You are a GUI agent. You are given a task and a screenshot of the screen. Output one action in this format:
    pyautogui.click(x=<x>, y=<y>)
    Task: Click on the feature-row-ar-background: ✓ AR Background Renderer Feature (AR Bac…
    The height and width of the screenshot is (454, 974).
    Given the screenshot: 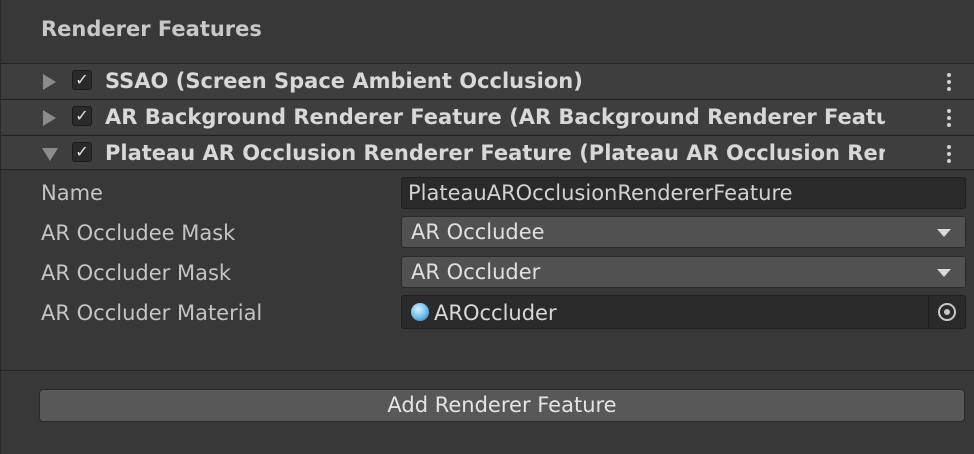 What is the action you would take?
    pyautogui.click(x=487, y=116)
    